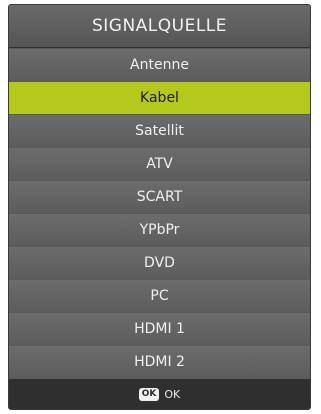 The height and width of the screenshot is (414, 321). Describe the element at coordinates (159, 131) in the screenshot. I see `source-item-satellit: Satellit` at that location.